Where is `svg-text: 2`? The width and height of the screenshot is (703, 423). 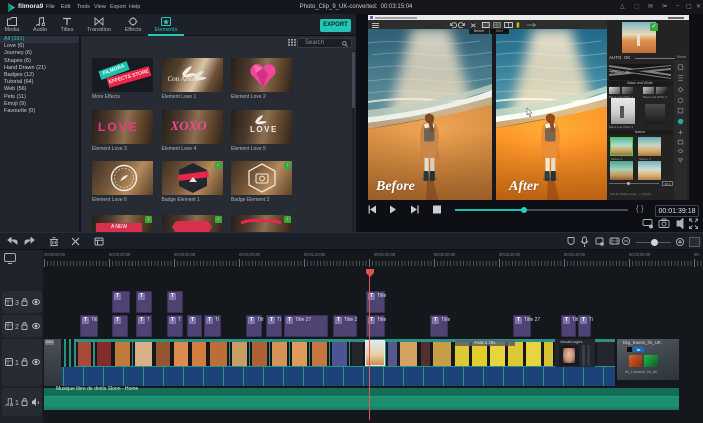 svg-text: 2 is located at coordinates (17, 327).